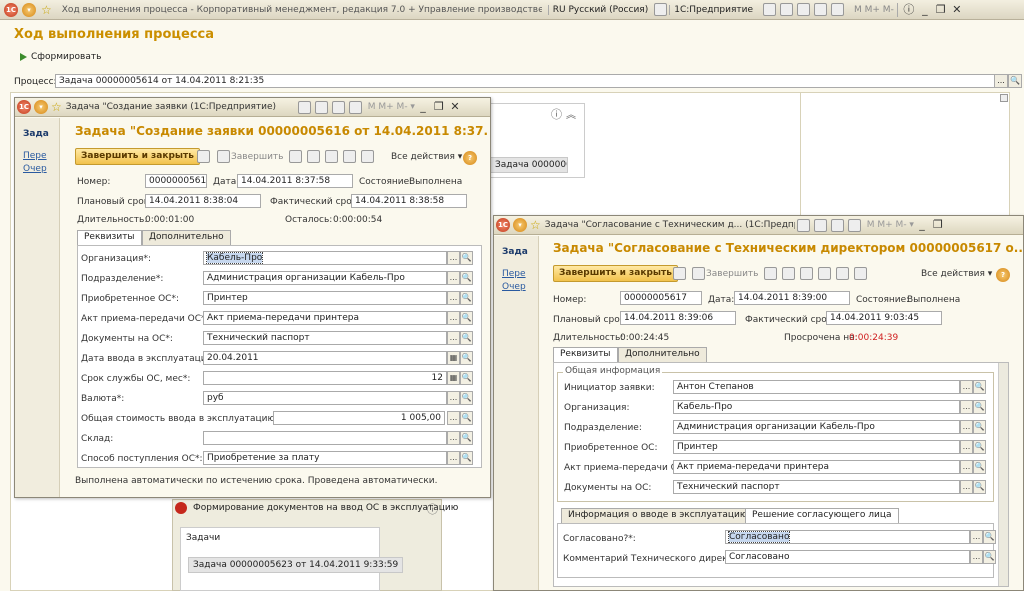 This screenshot has width=1024, height=591. Describe the element at coordinates (37, 134) in the screenshot. I see `nav-item-task: Зада` at that location.